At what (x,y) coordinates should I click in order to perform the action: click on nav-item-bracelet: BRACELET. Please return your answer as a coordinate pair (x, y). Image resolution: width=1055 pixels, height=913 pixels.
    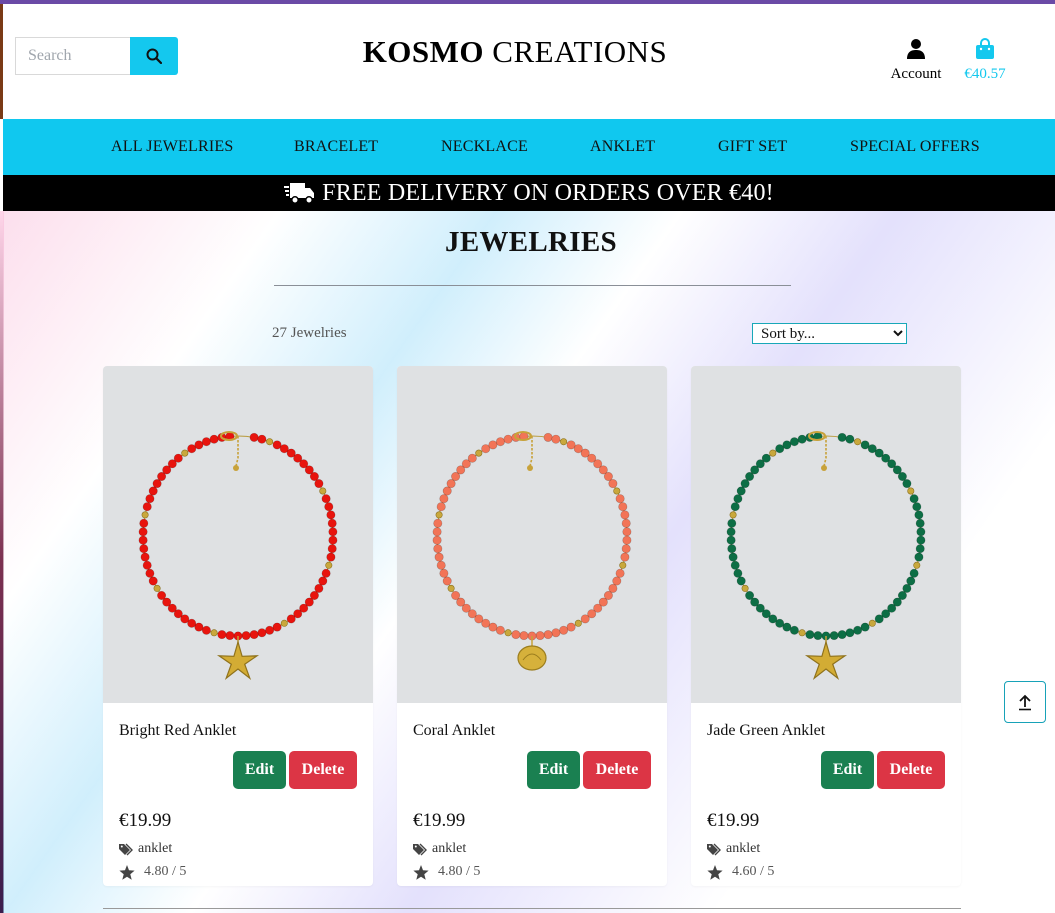
    Looking at the image, I should click on (336, 147).